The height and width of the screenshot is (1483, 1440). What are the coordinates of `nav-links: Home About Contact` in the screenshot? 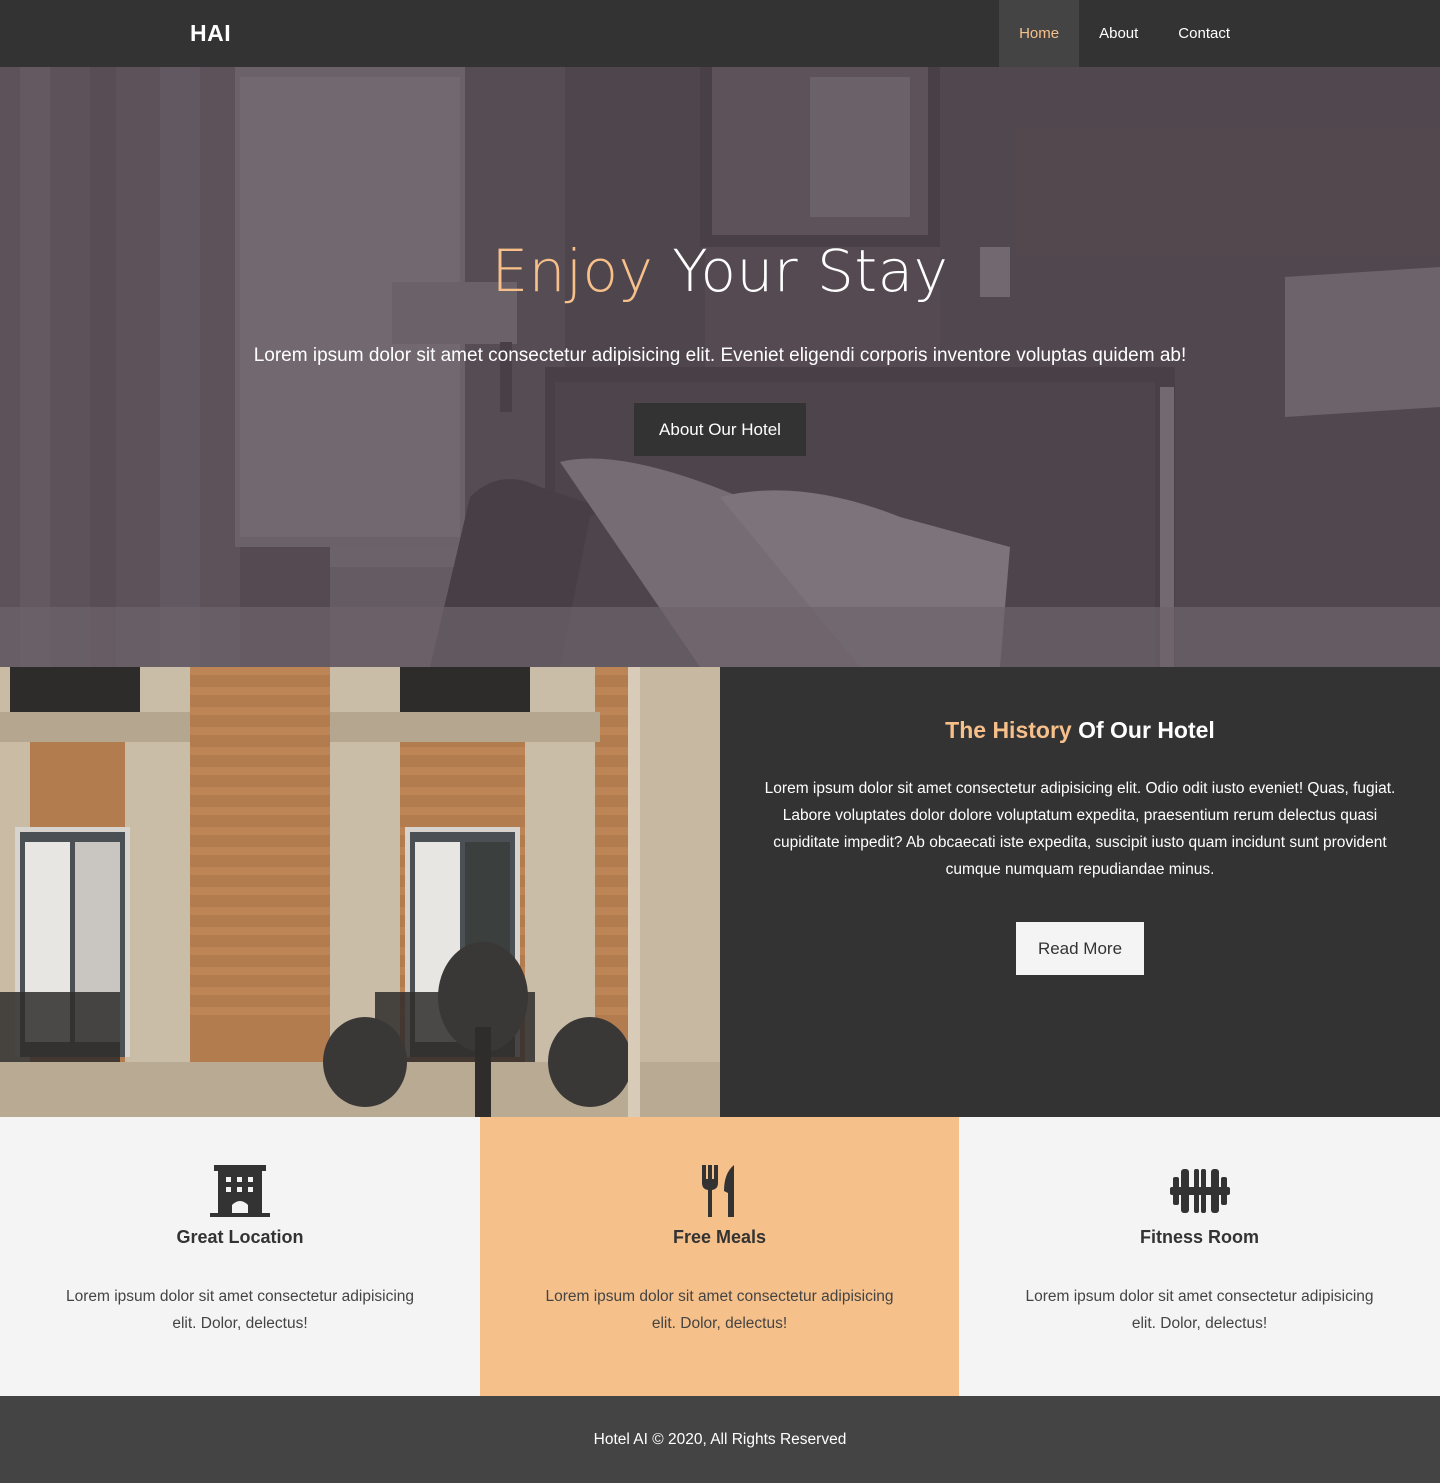 It's located at (1124, 33).